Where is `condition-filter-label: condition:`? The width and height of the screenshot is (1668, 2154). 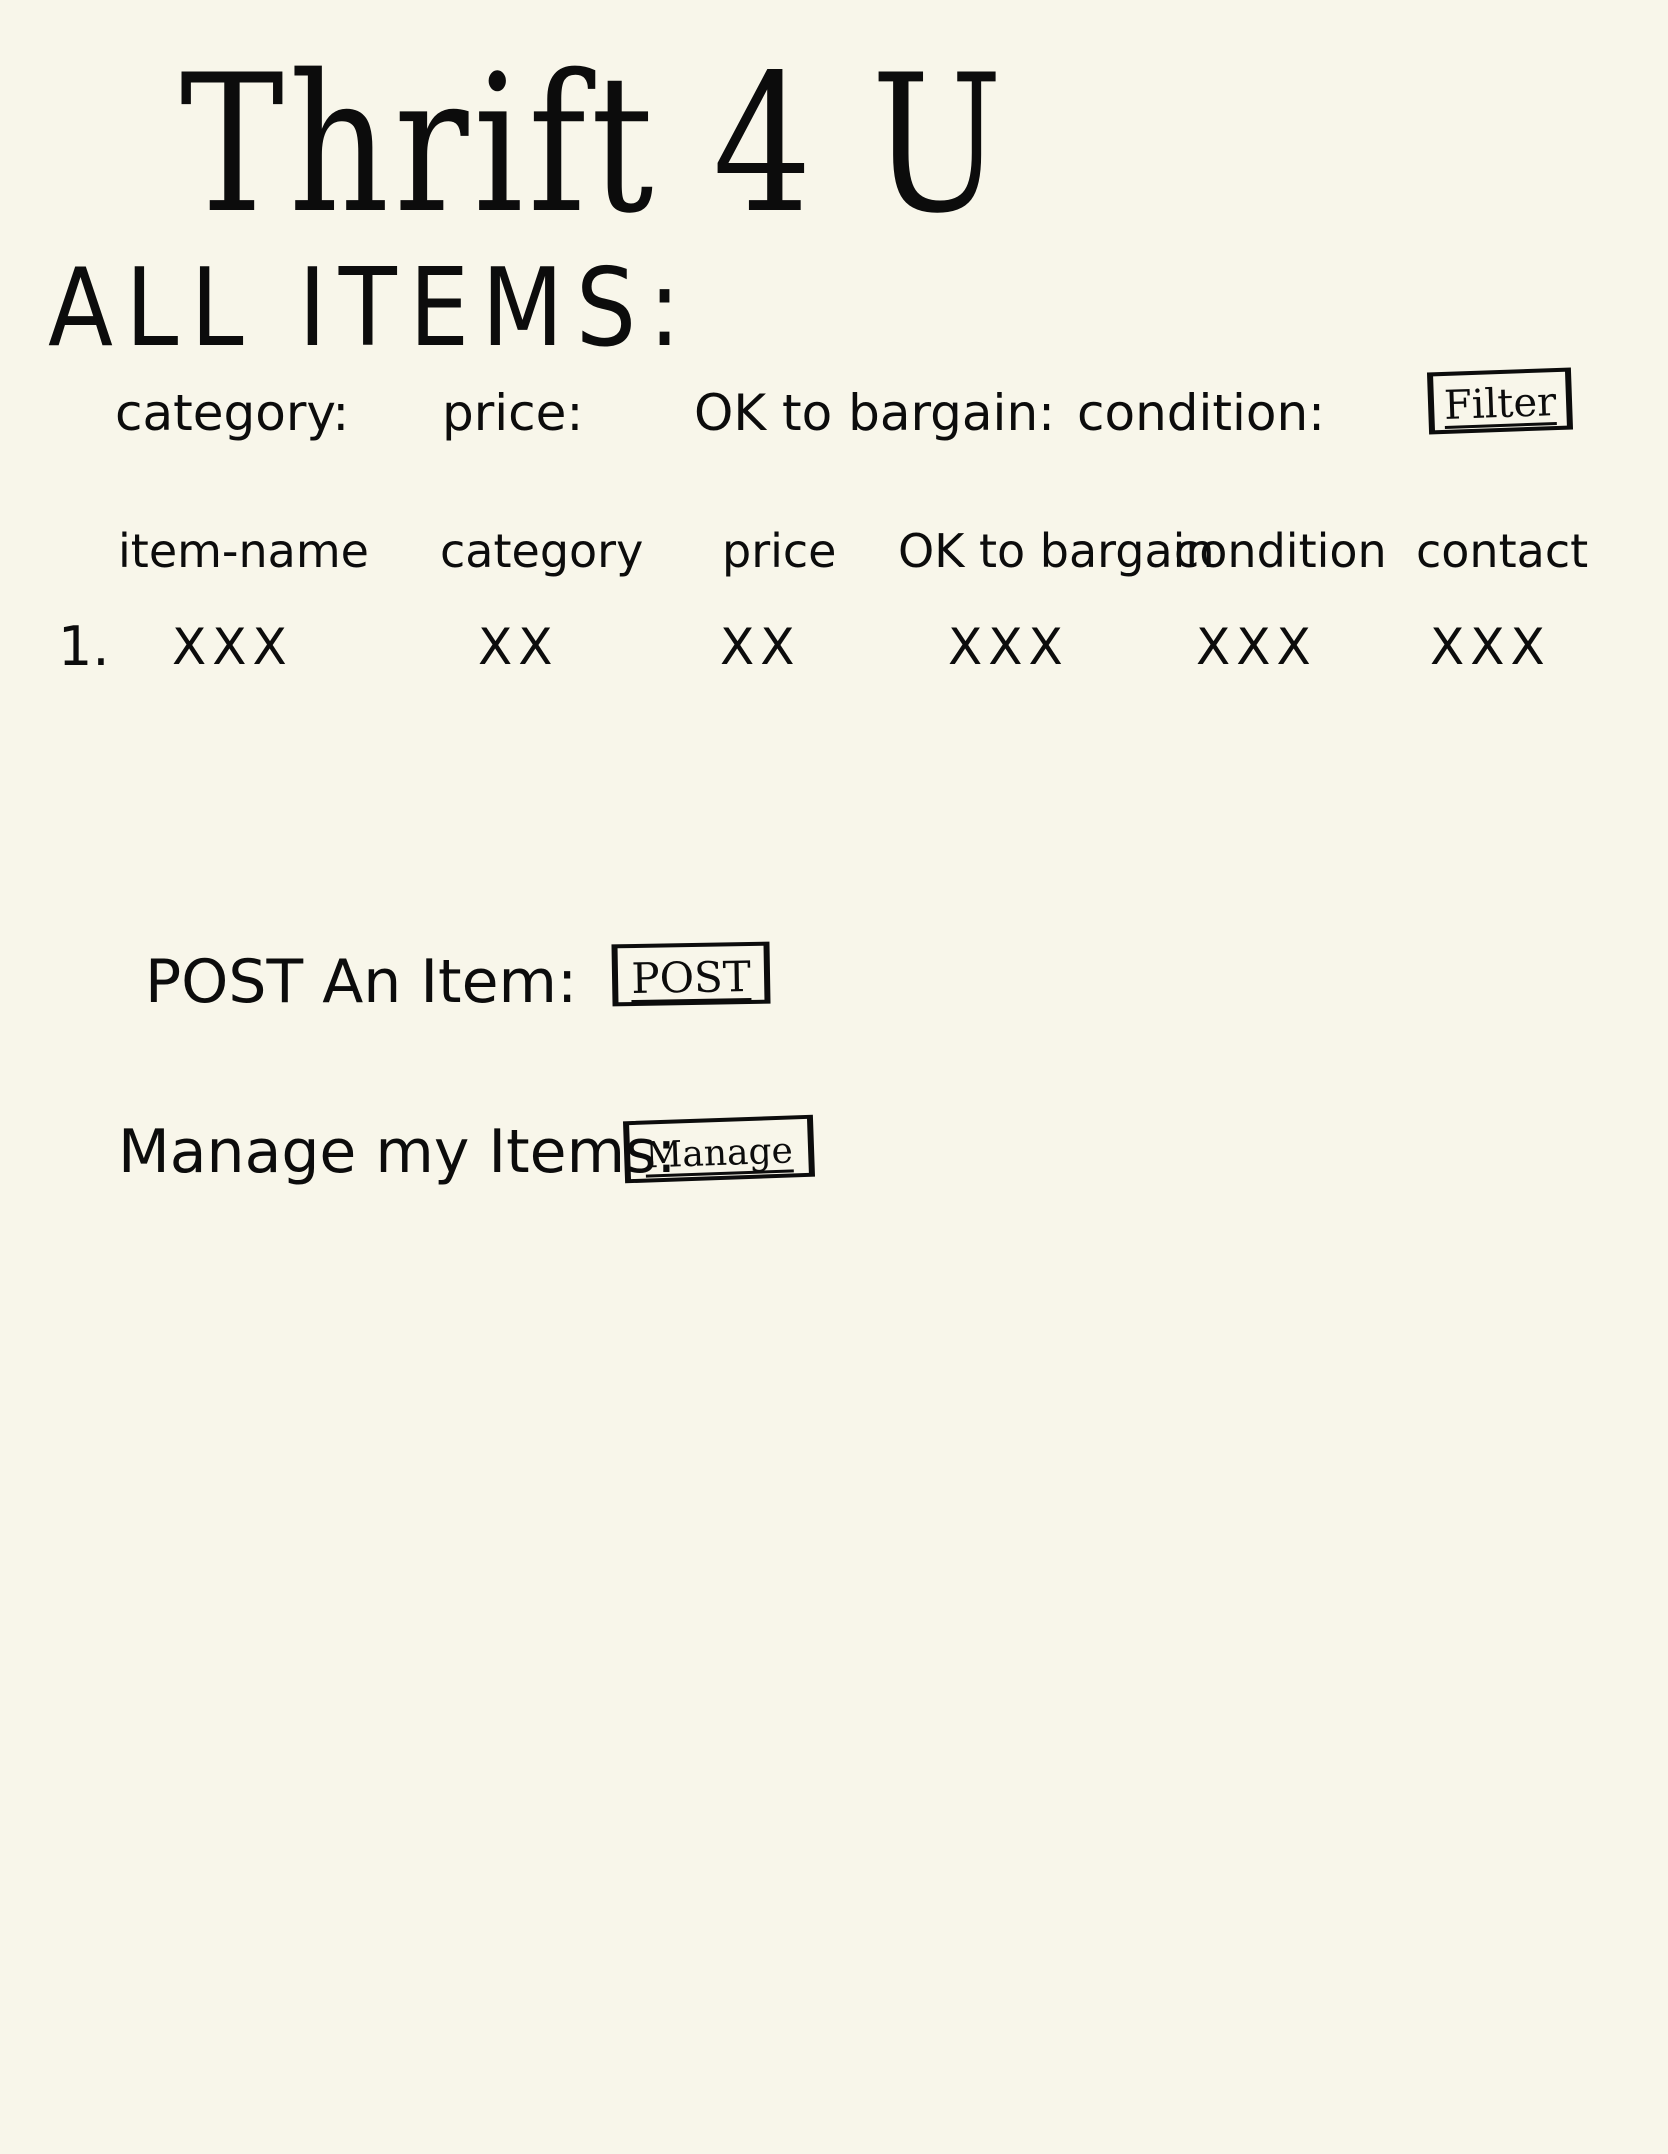 condition-filter-label: condition: is located at coordinates (1201, 413).